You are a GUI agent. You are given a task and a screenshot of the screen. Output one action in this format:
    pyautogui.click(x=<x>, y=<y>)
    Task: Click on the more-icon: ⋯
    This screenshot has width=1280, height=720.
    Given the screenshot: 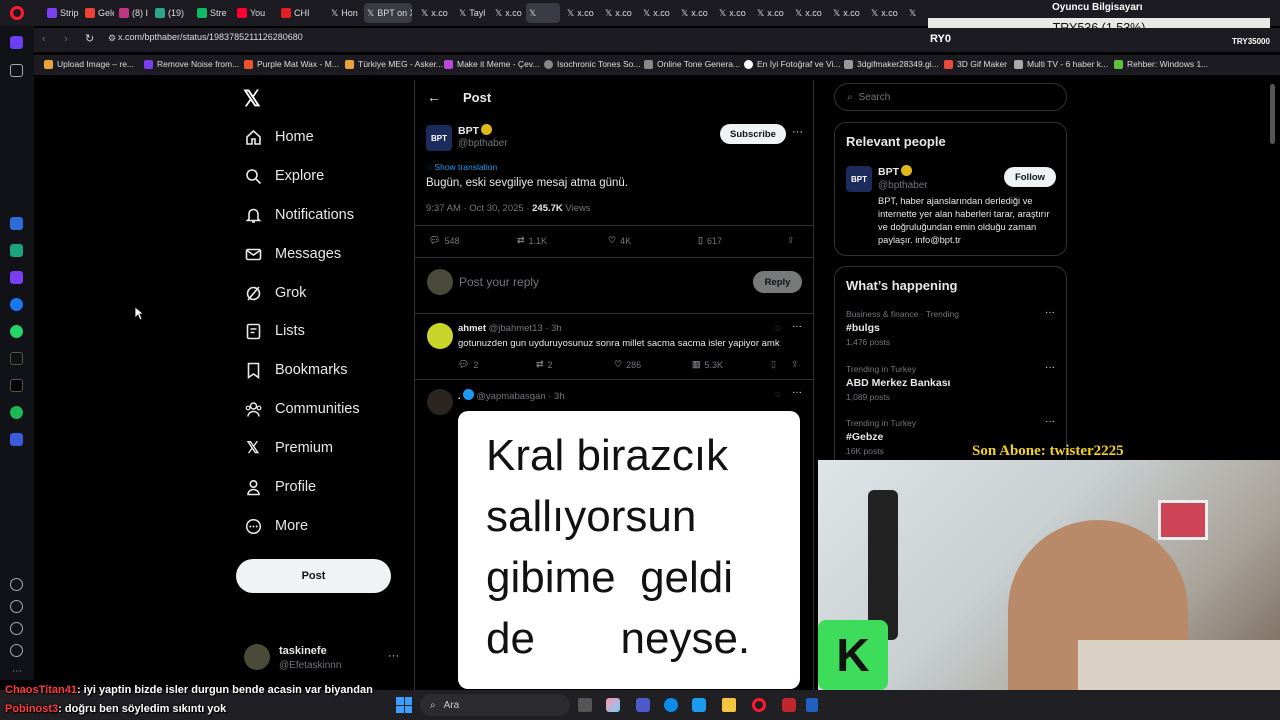 What is the action you would take?
    pyautogui.click(x=17, y=671)
    